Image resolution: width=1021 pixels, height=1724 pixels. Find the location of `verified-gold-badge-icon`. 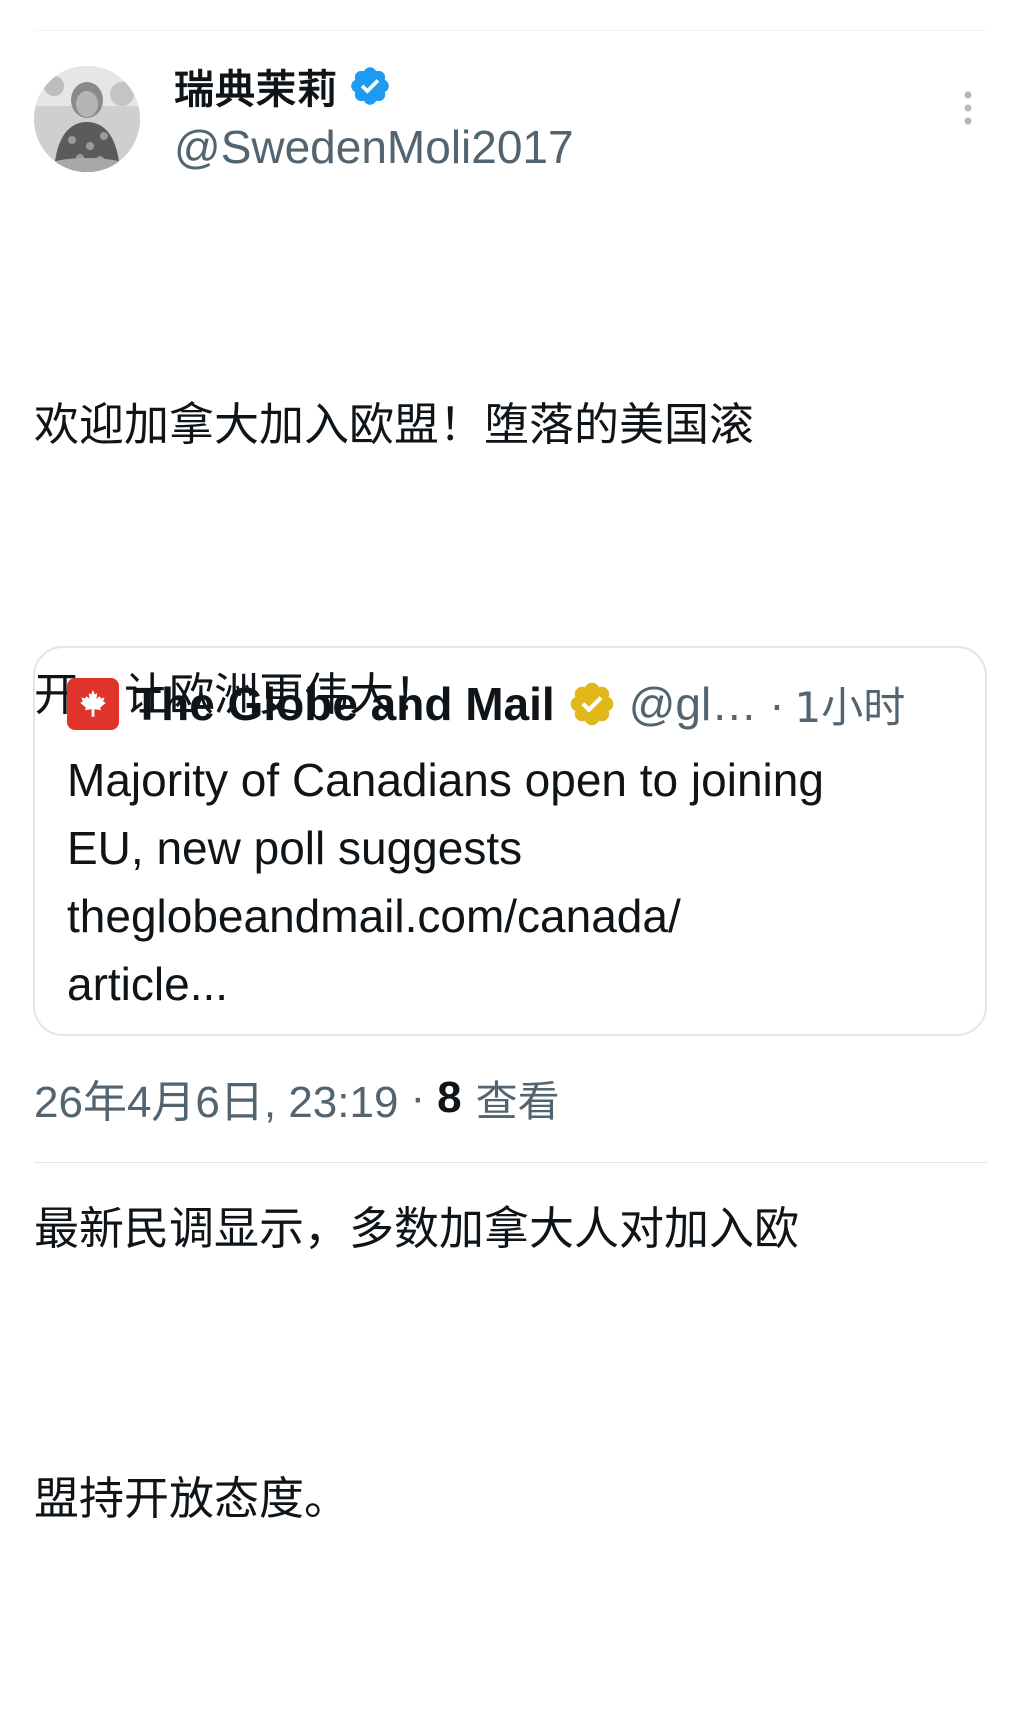

verified-gold-badge-icon is located at coordinates (592, 704).